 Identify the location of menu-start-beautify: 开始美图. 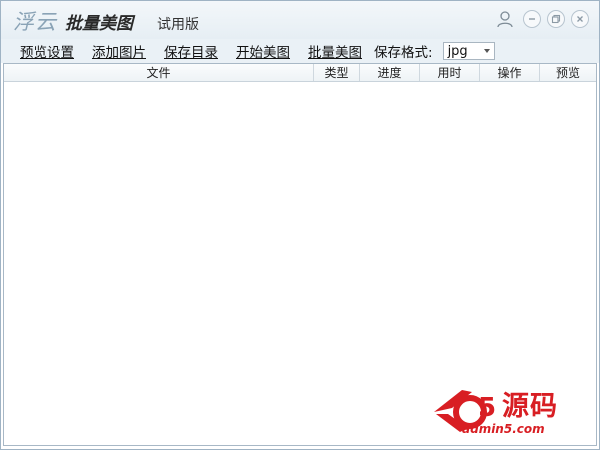
(263, 51).